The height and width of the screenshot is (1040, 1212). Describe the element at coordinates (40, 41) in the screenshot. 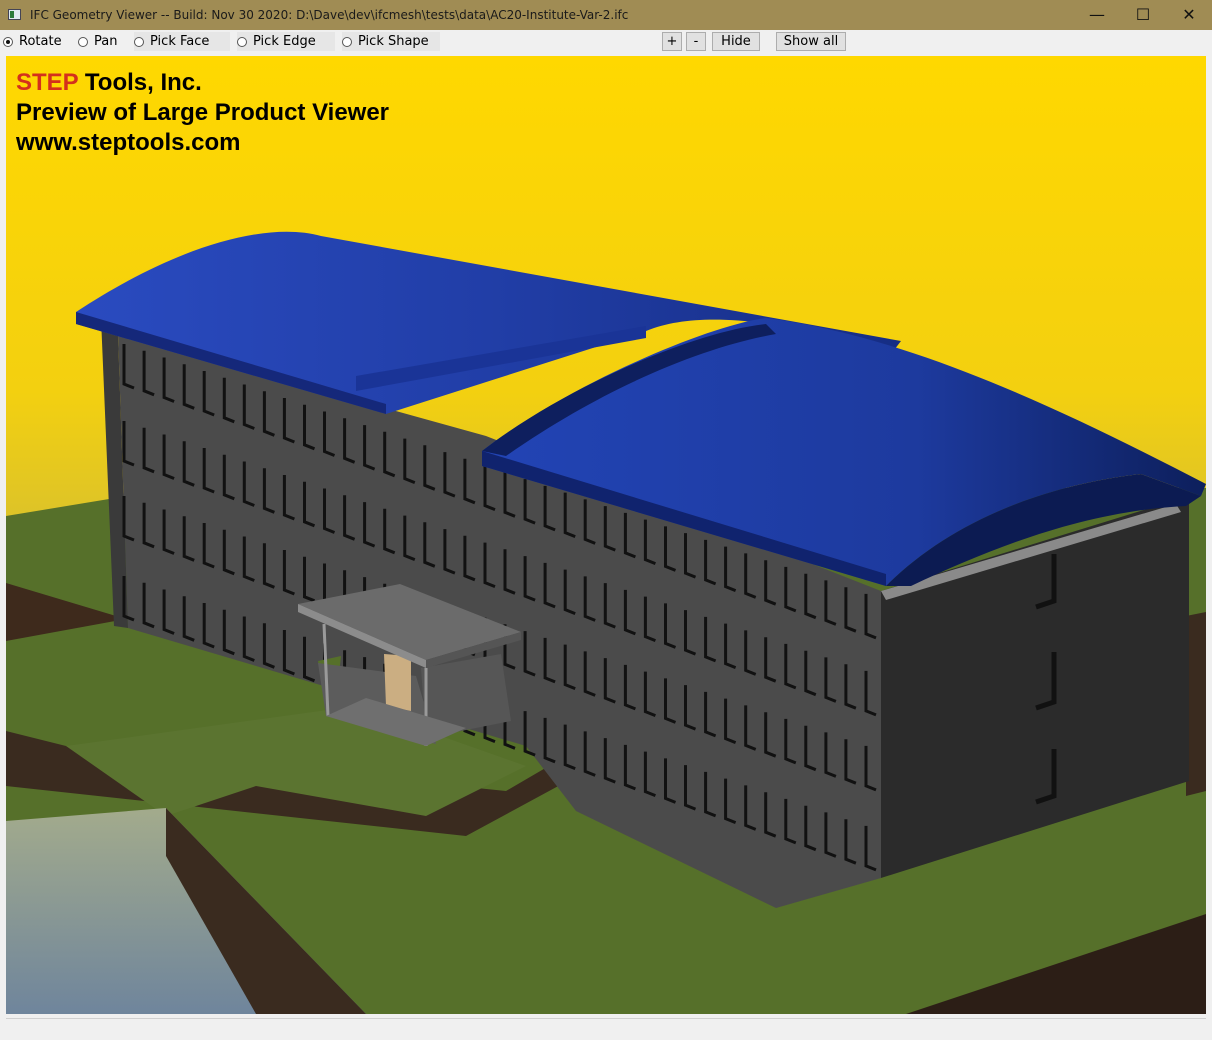

I see `mode-label: Rotate` at that location.